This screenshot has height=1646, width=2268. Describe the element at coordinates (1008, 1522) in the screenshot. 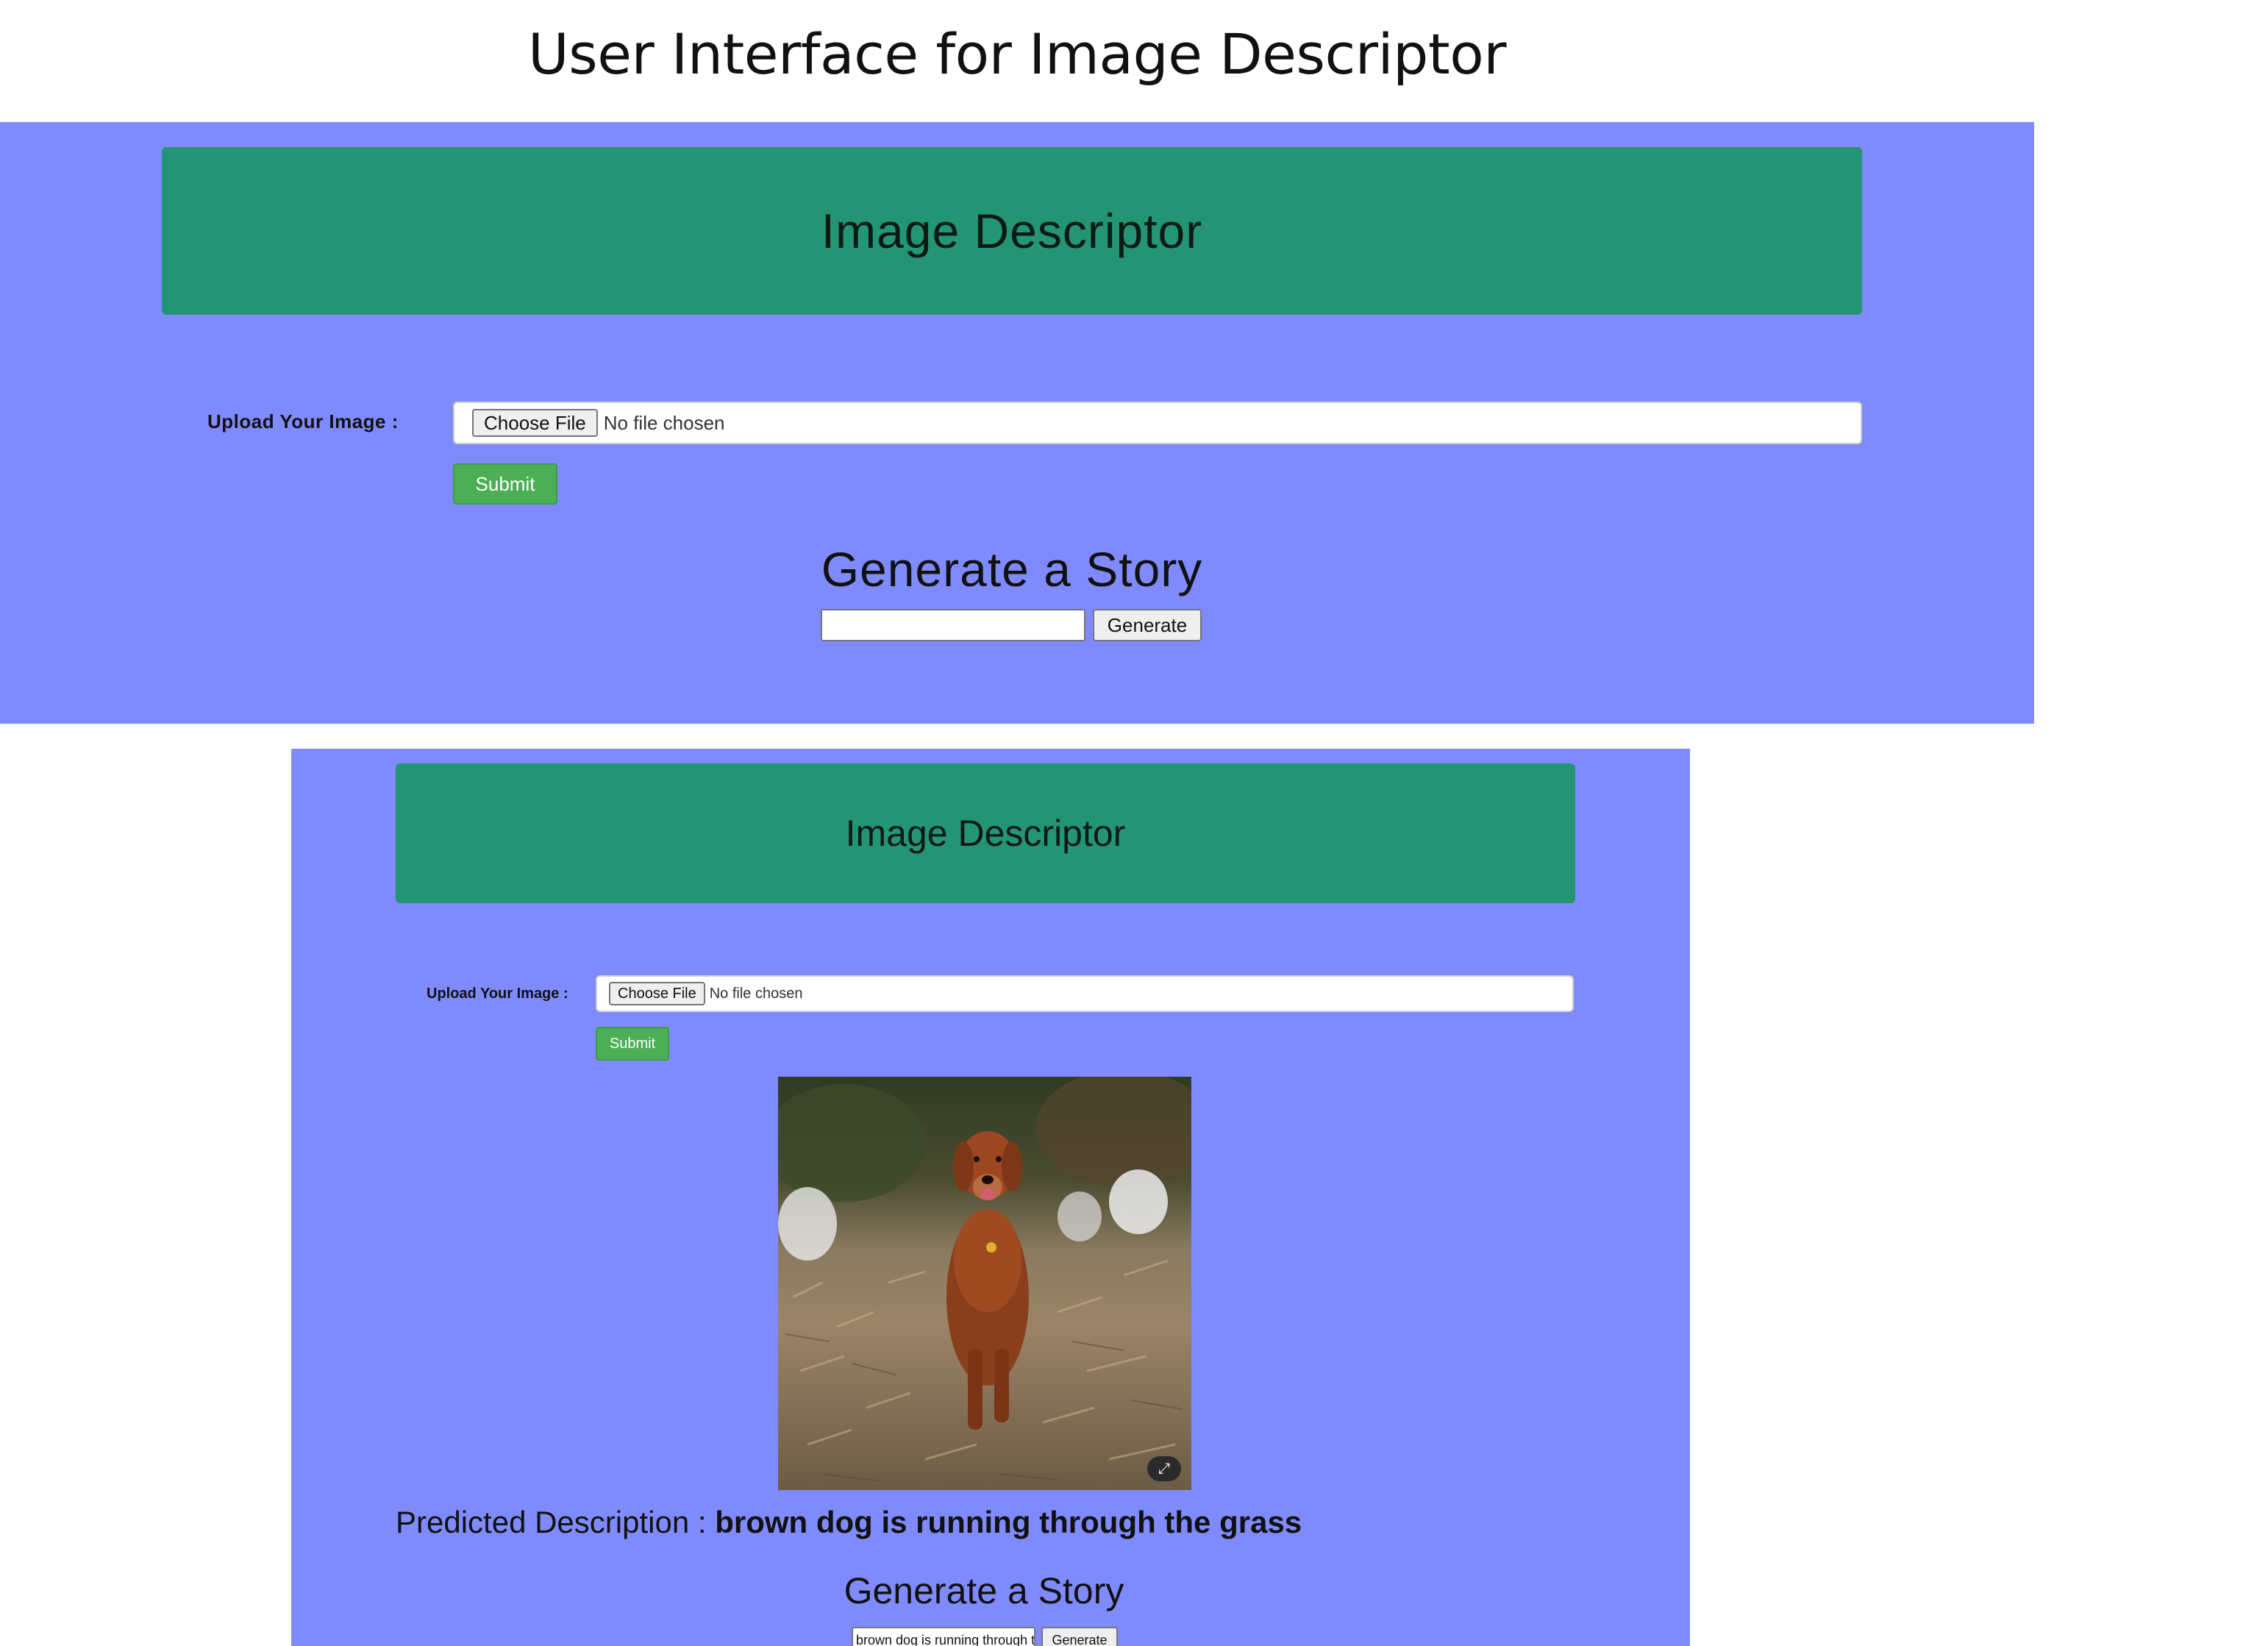

I see `prediction-value: brown dog is running through the grass` at that location.